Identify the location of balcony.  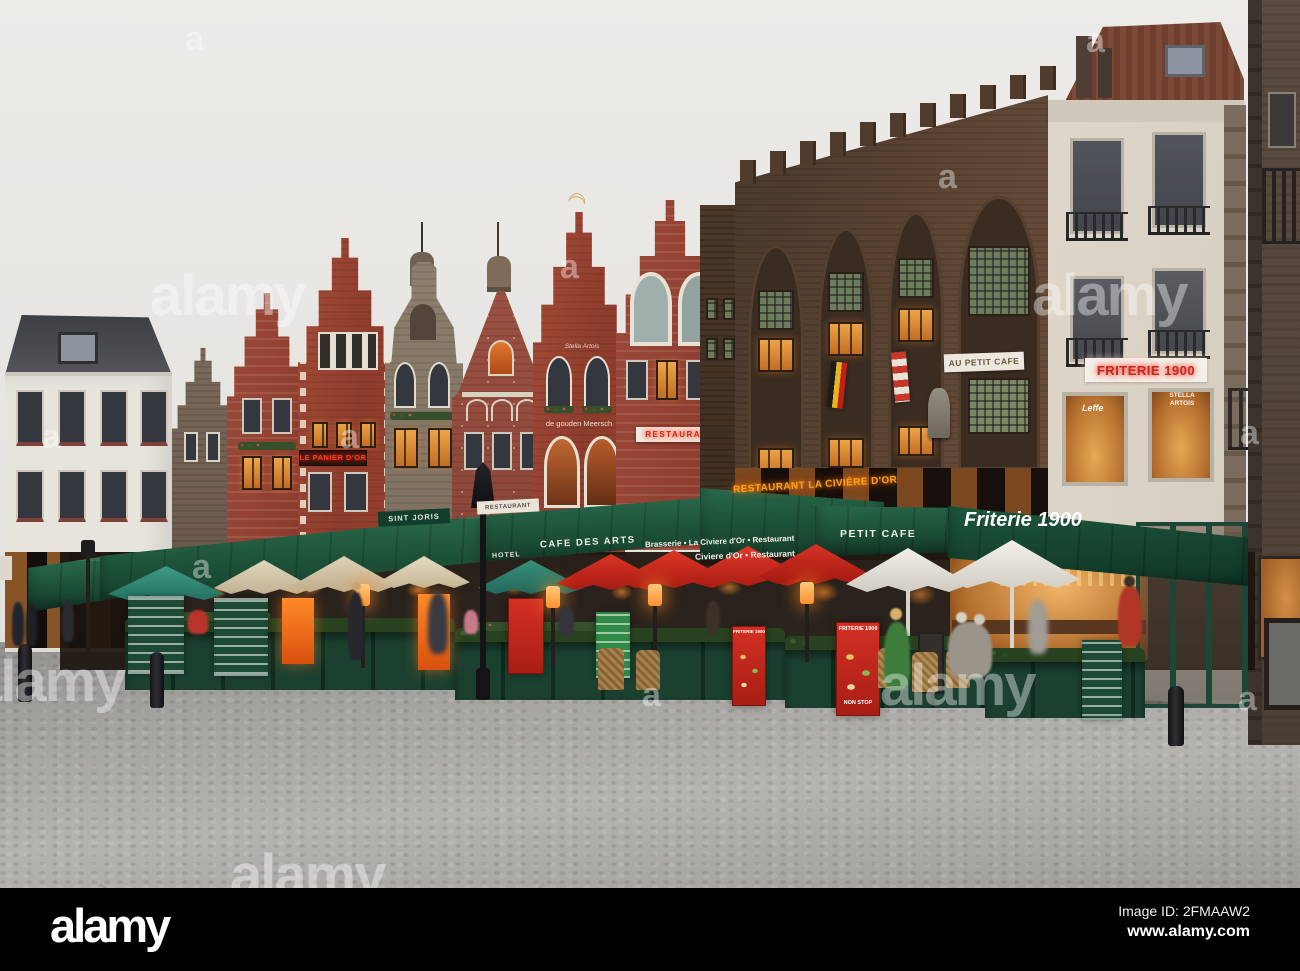
(1281, 206).